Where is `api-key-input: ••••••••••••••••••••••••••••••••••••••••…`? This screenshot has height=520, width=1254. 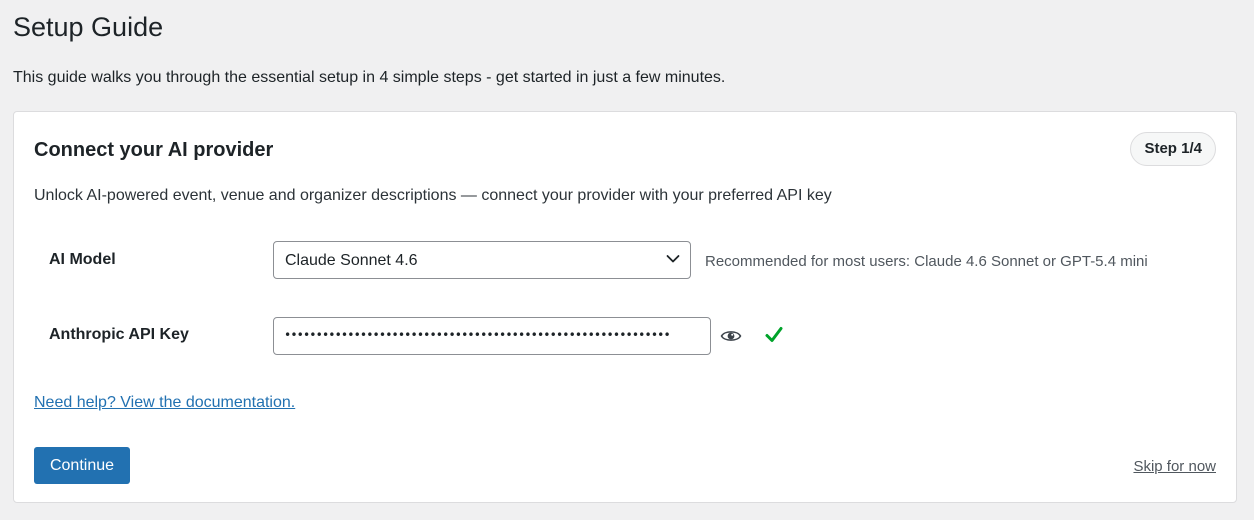 api-key-input: ••••••••••••••••••••••••••••••••••••••••… is located at coordinates (492, 336).